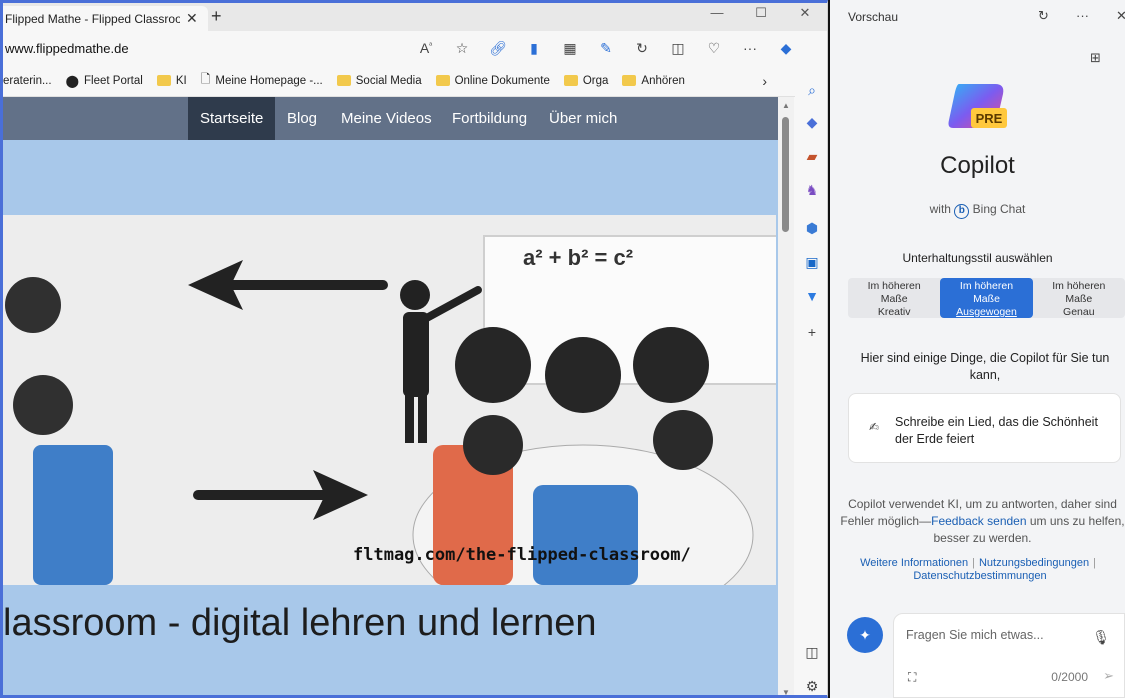  What do you see at coordinates (1009, 655) in the screenshot?
I see `chat-input-box: 🎙︎ ⛶ 0/2000 ➢` at bounding box center [1009, 655].